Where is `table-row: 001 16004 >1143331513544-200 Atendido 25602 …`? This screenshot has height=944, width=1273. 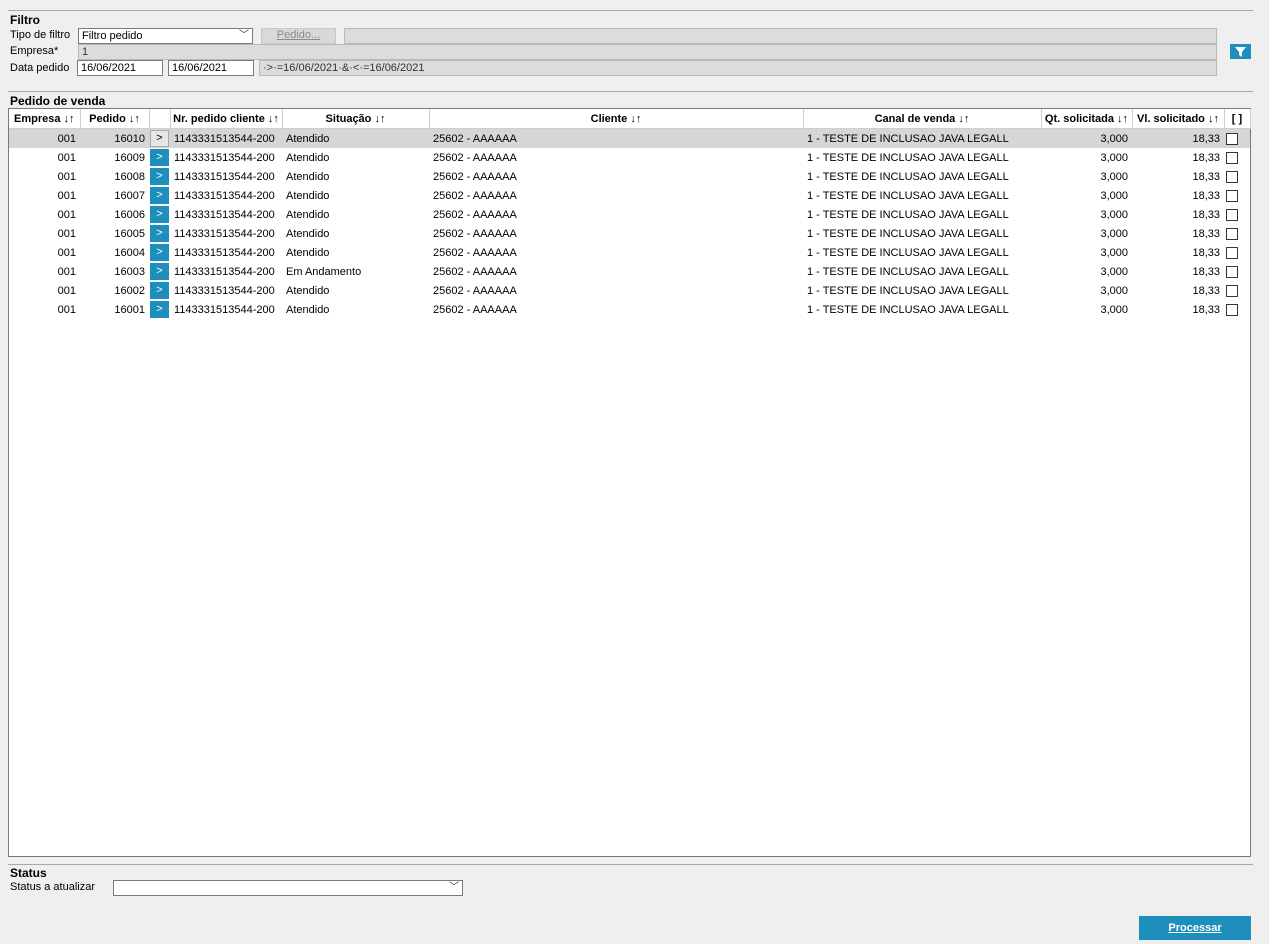 table-row: 001 16004 >1143331513544-200 Atendido 25602 … is located at coordinates (629, 252).